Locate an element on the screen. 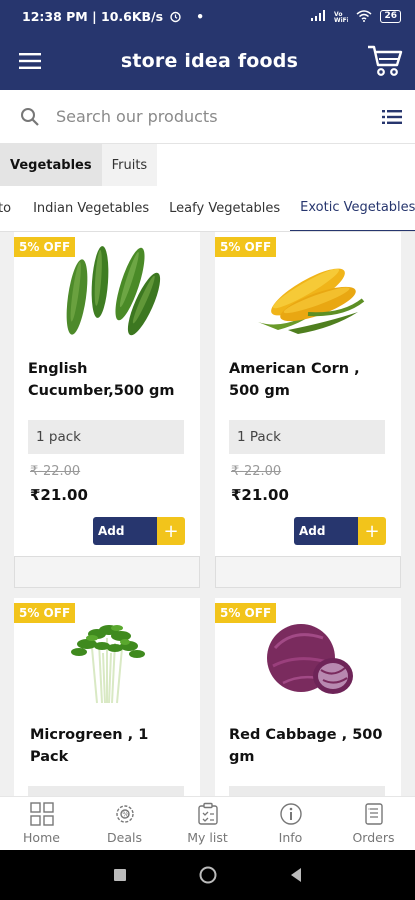 The height and width of the screenshot is (900, 415). product-card: 5% OFF Red Cabbage , 500 gm is located at coordinates (308, 697).